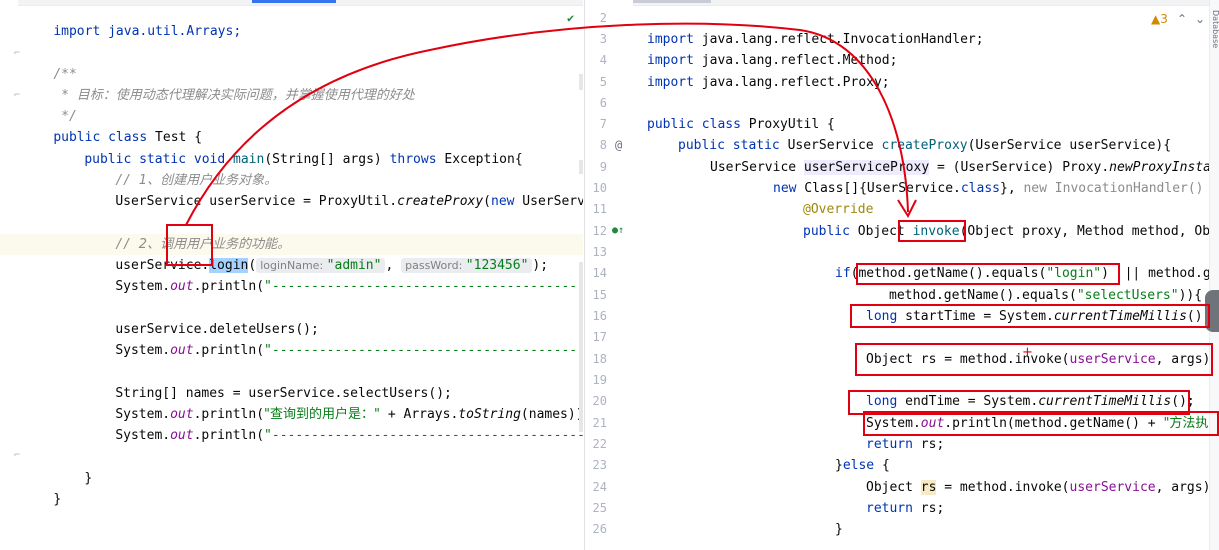  What do you see at coordinates (795, 60) in the screenshot?
I see `code-text: java.lang.reflect.Method;` at bounding box center [795, 60].